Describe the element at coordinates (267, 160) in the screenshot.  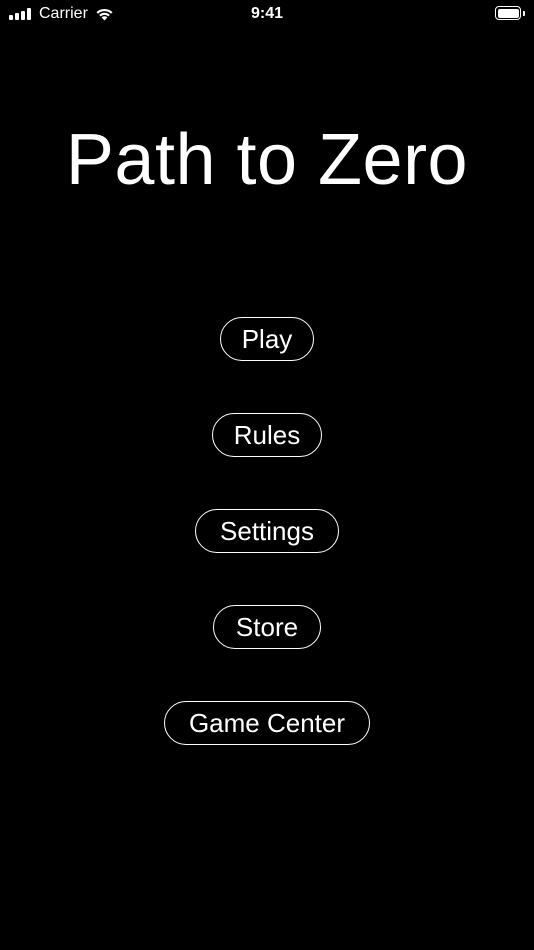
I see `game-title: Path to Zero` at that location.